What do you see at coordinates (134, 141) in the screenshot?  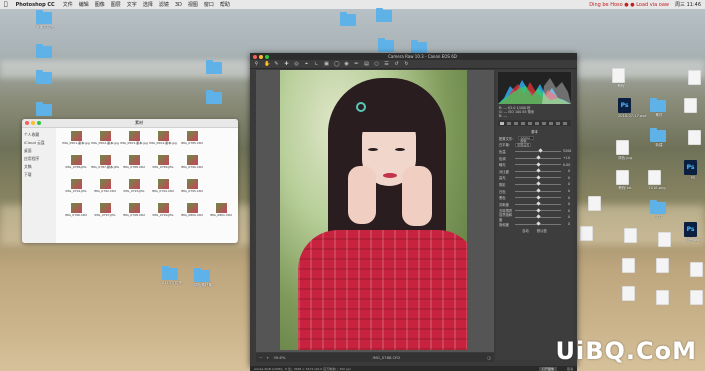 I see `file-thumbnail: IMG_0503-副本.jpg` at bounding box center [134, 141].